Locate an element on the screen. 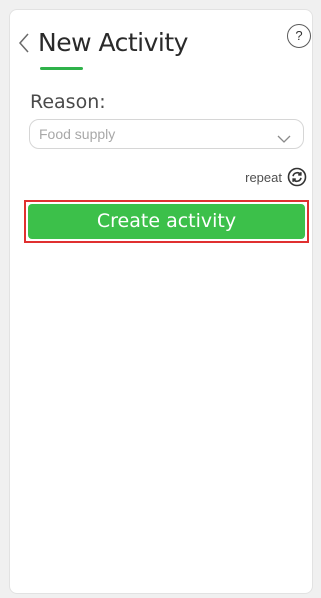 This screenshot has width=321, height=598. page-title: New Activity is located at coordinates (113, 42).